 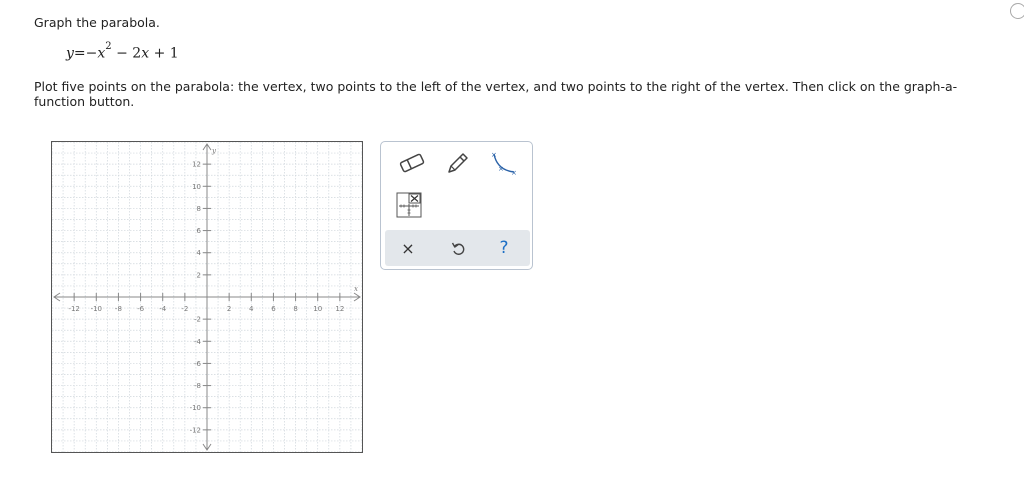 I want to click on clear-button: ×, so click(x=408, y=248).